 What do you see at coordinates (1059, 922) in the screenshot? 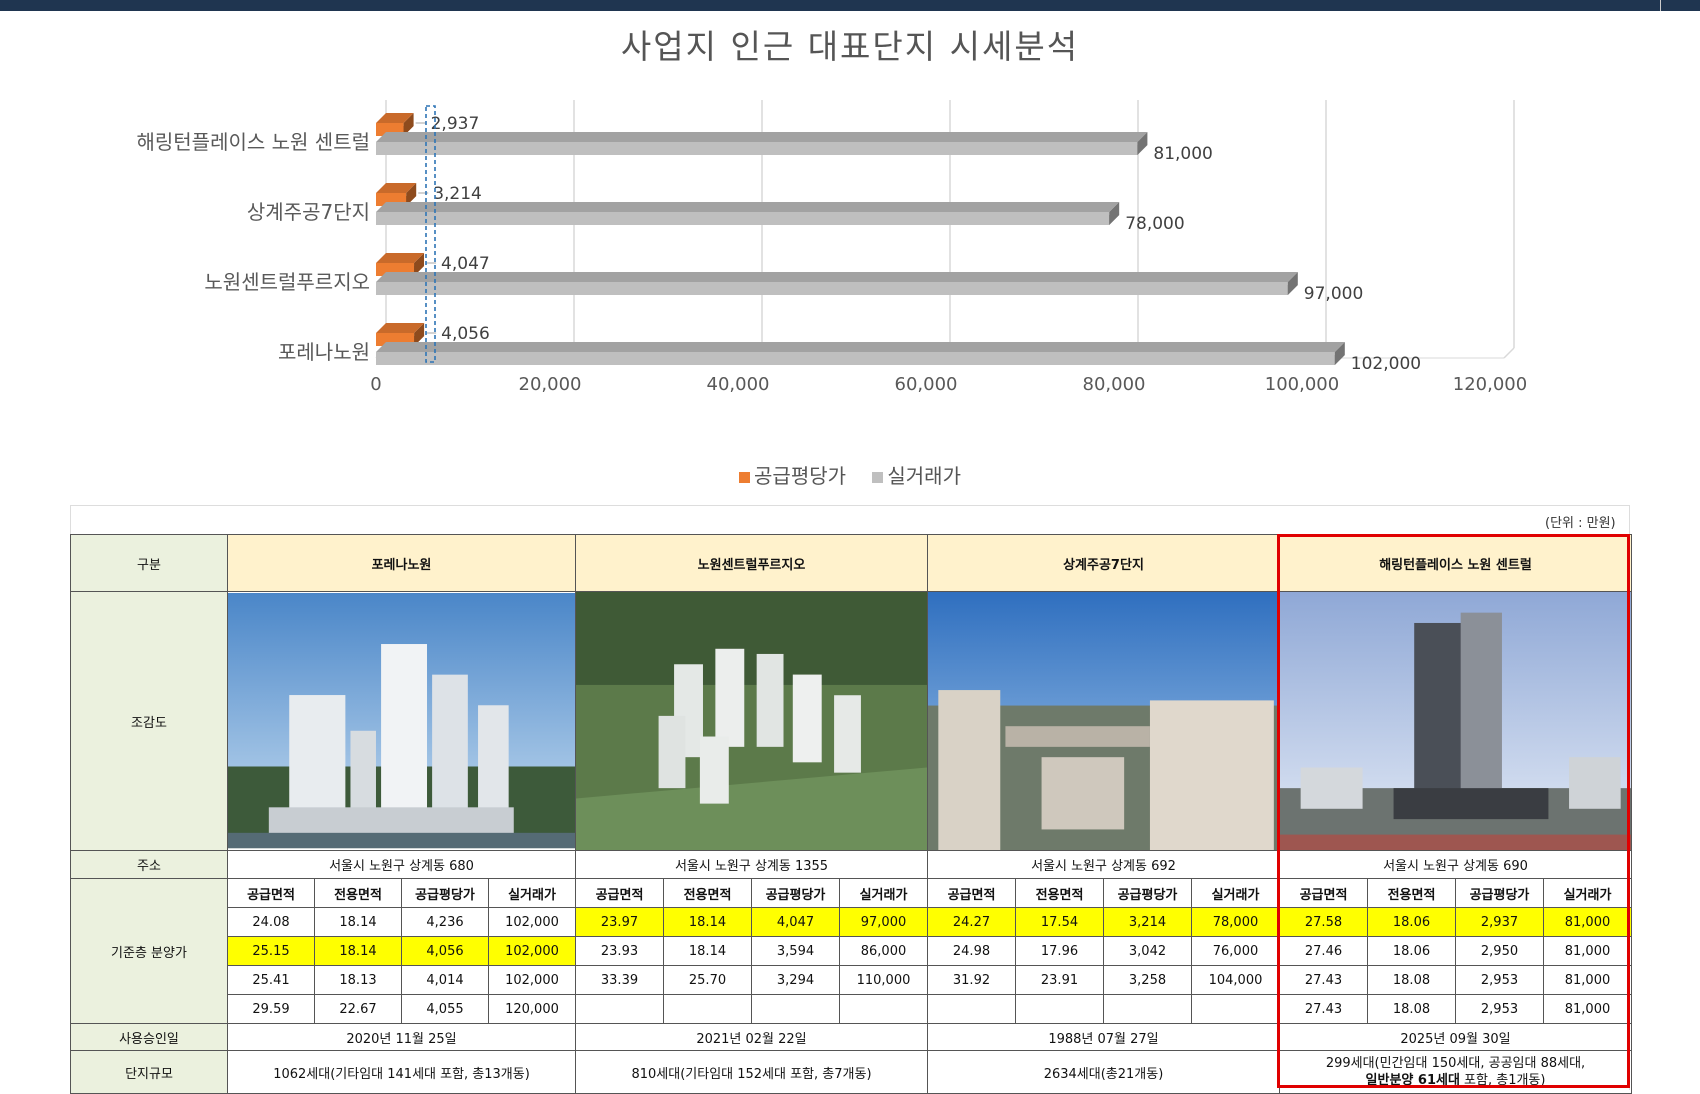
I see `price-cell: 17.54` at bounding box center [1059, 922].